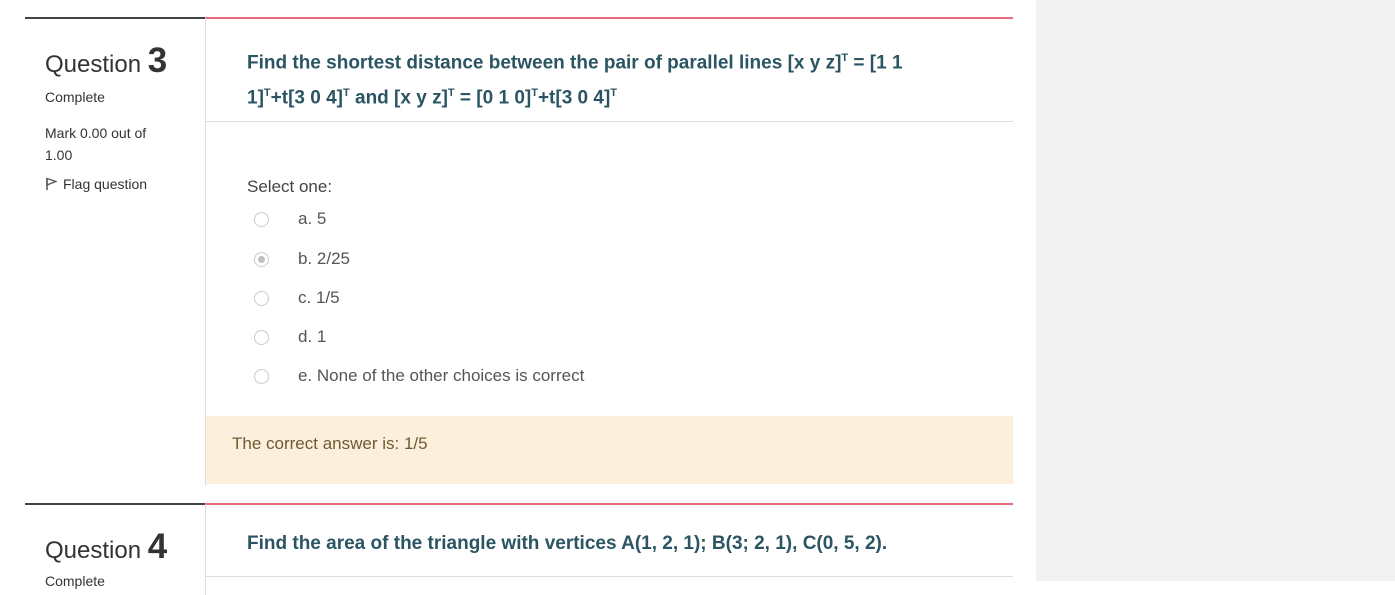  I want to click on correct-answer-text: The correct answer is: 1/5, so click(330, 443).